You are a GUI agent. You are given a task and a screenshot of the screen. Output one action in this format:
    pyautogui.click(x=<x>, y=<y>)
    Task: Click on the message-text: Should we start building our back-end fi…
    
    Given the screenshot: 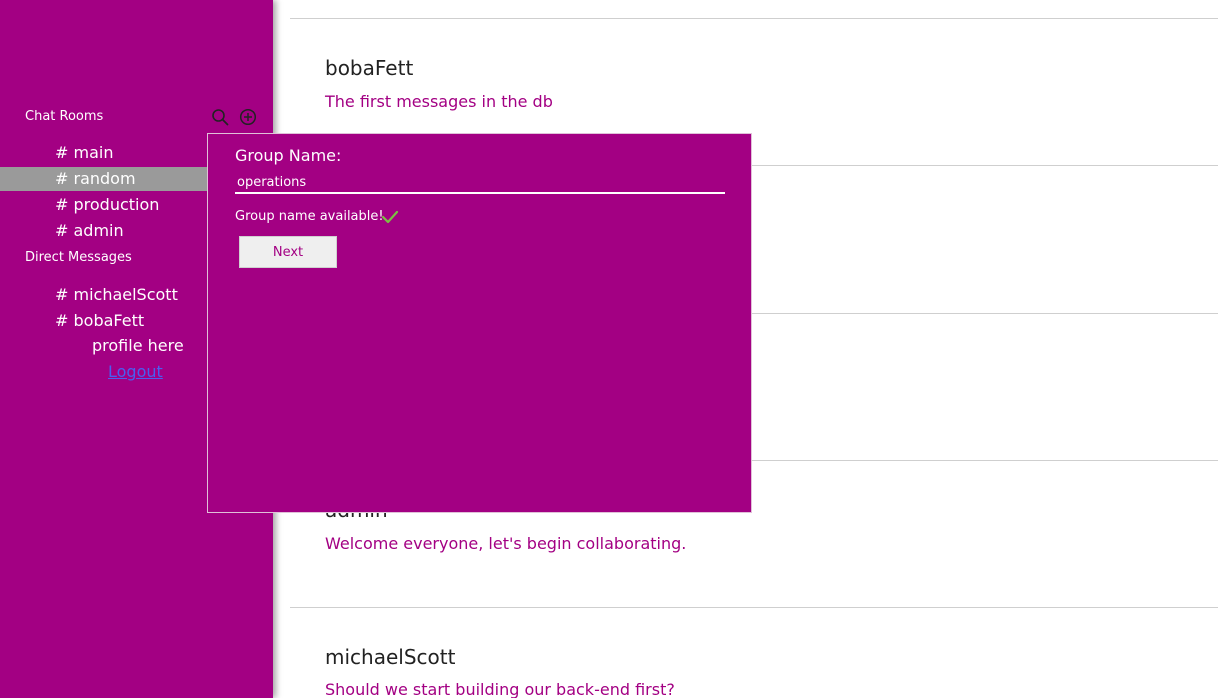 What is the action you would take?
    pyautogui.click(x=500, y=689)
    